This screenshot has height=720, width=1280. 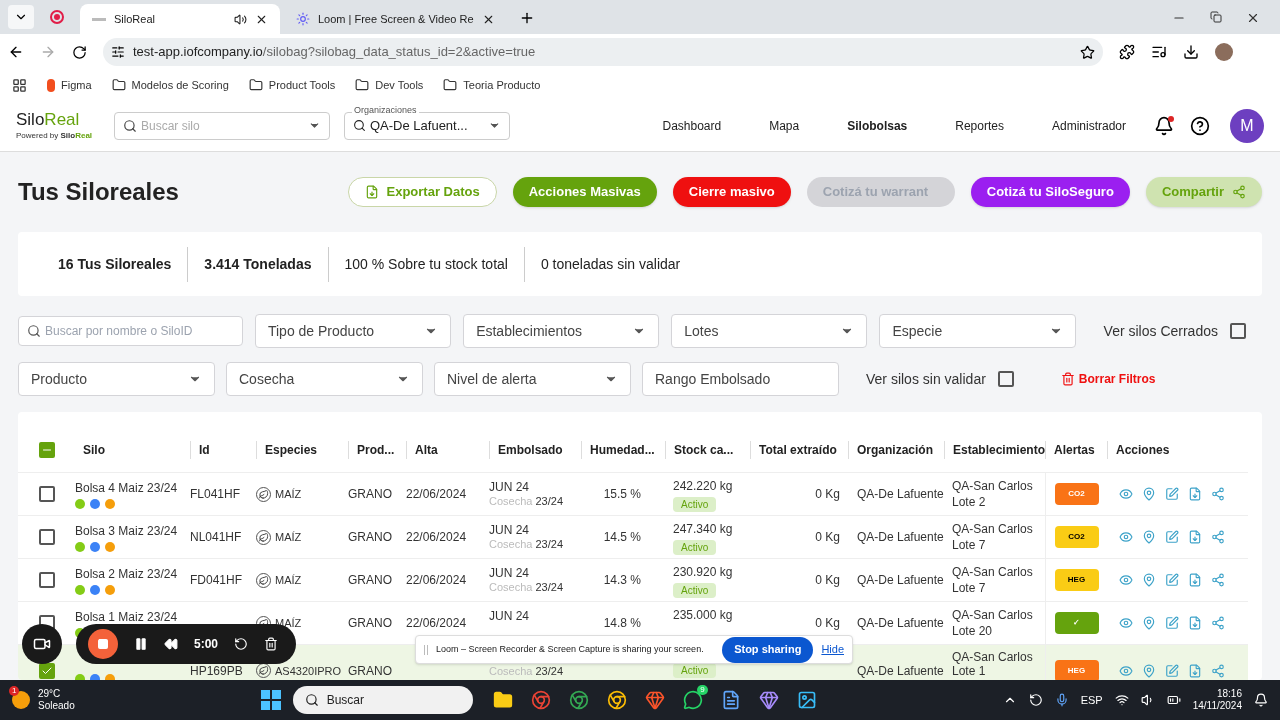 I want to click on restart-icon, so click(x=241, y=644).